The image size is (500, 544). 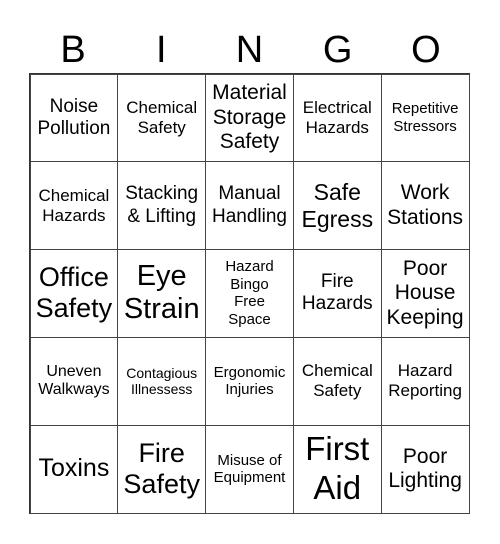 I want to click on bingo-cell: Ergonomic Injuries, so click(x=249, y=381).